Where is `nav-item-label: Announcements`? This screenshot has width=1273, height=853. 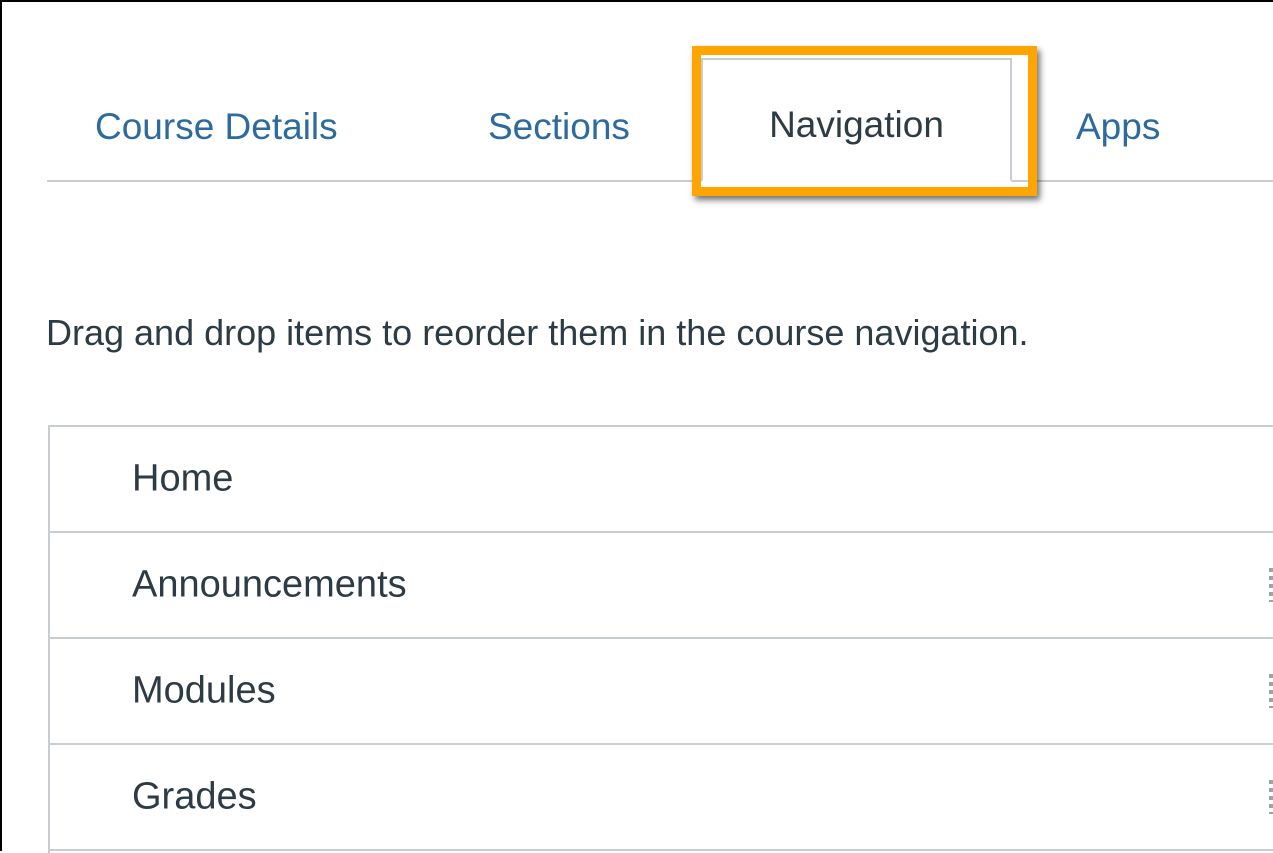 nav-item-label: Announcements is located at coordinates (269, 584).